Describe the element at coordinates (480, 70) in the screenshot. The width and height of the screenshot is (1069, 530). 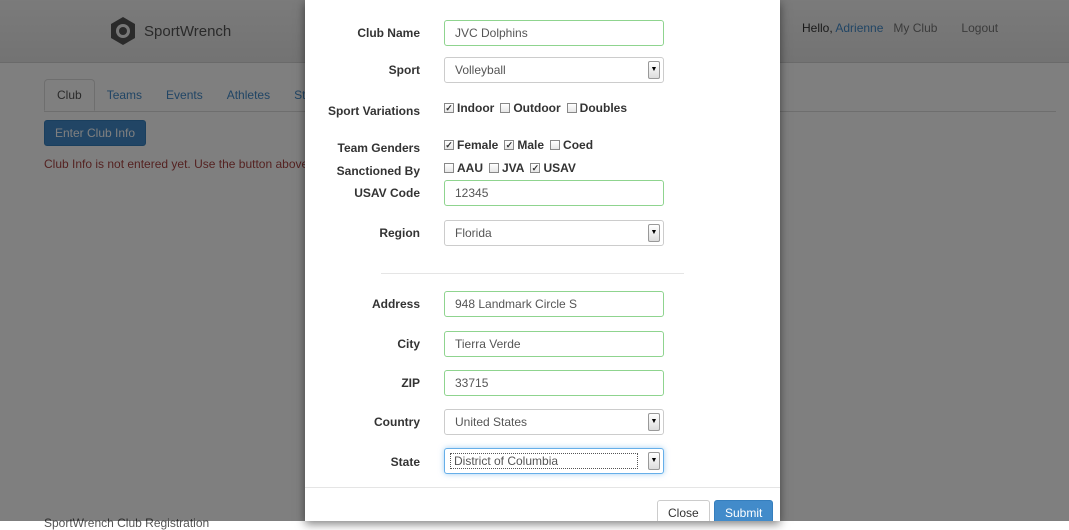
I see `sport-value: Volleyball` at that location.